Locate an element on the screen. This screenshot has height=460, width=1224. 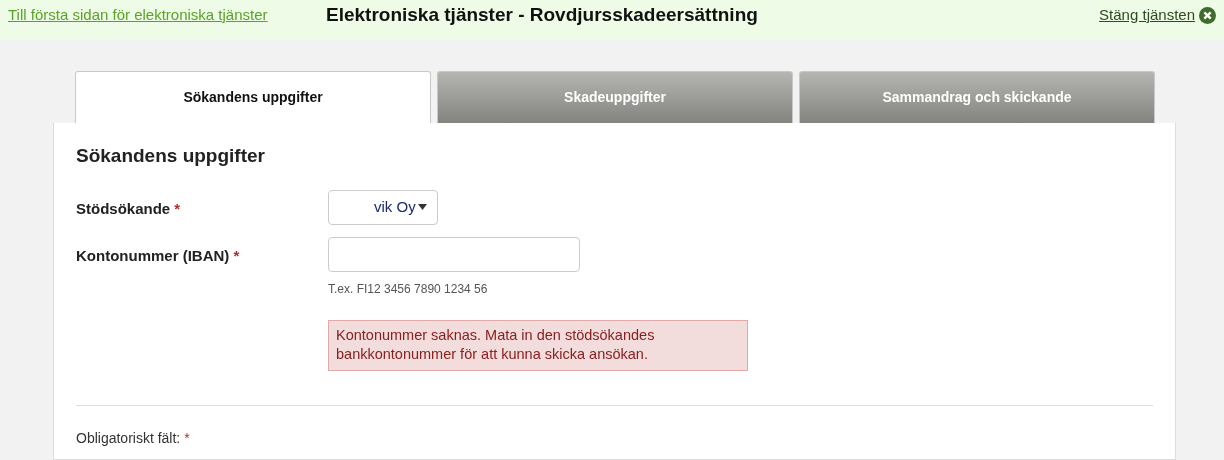
field-label: Stödsökande * is located at coordinates (129, 208).